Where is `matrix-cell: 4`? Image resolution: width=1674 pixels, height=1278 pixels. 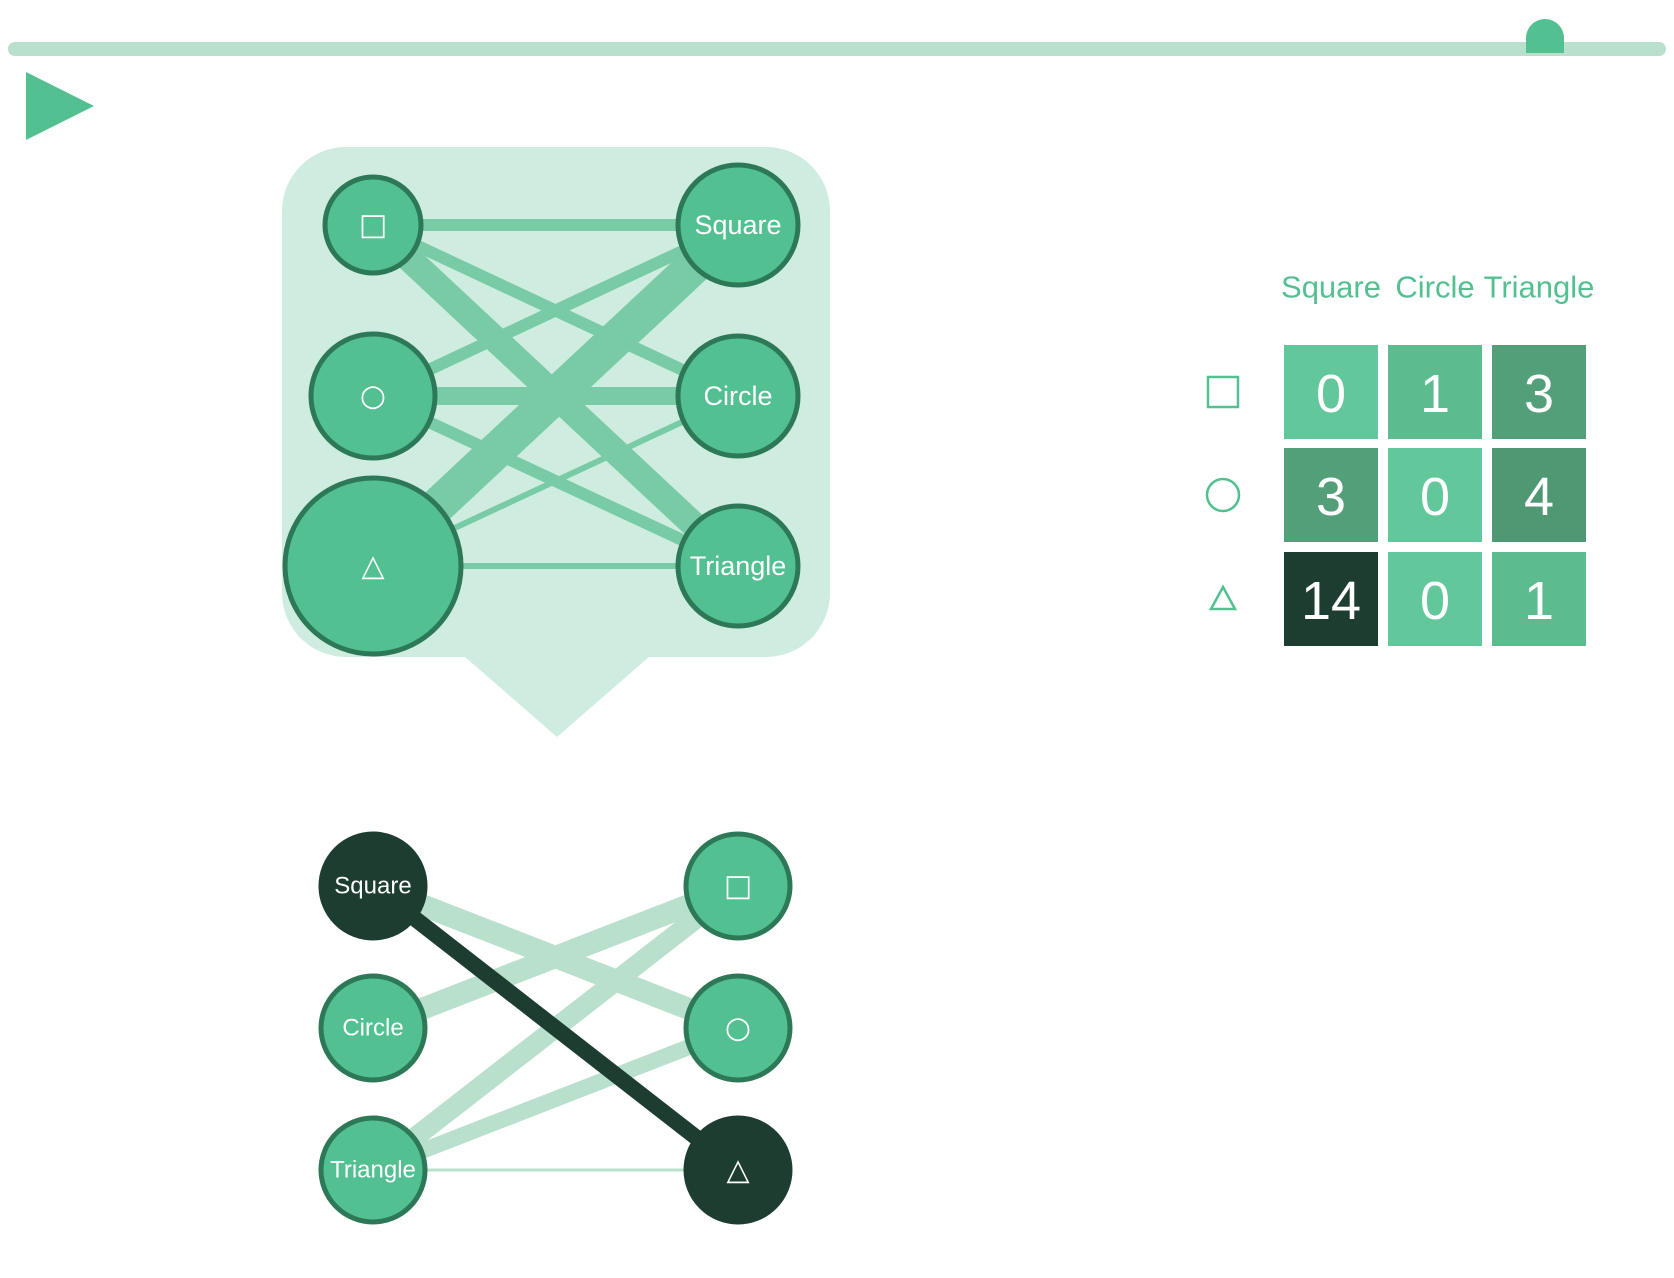 matrix-cell: 4 is located at coordinates (1539, 495).